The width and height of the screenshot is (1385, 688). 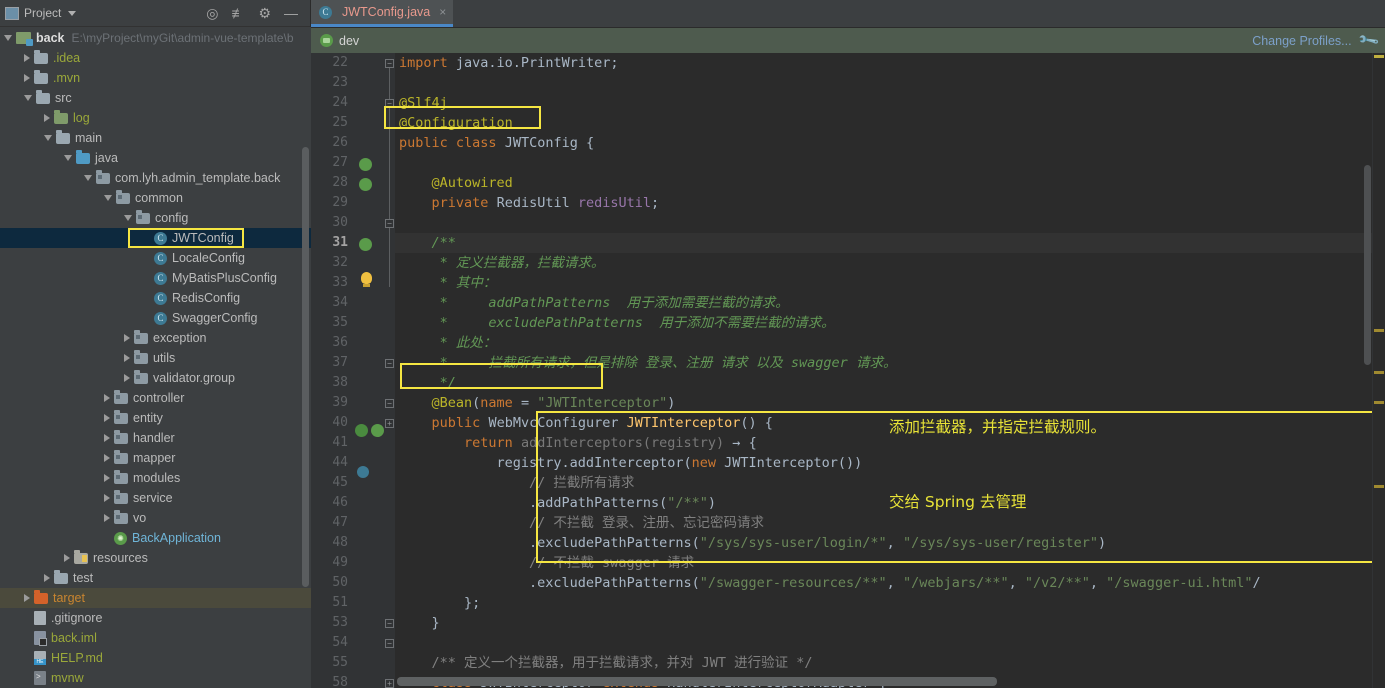 What do you see at coordinates (155, 258) in the screenshot?
I see `tree-item-localeconfig: C LocaleConfig` at bounding box center [155, 258].